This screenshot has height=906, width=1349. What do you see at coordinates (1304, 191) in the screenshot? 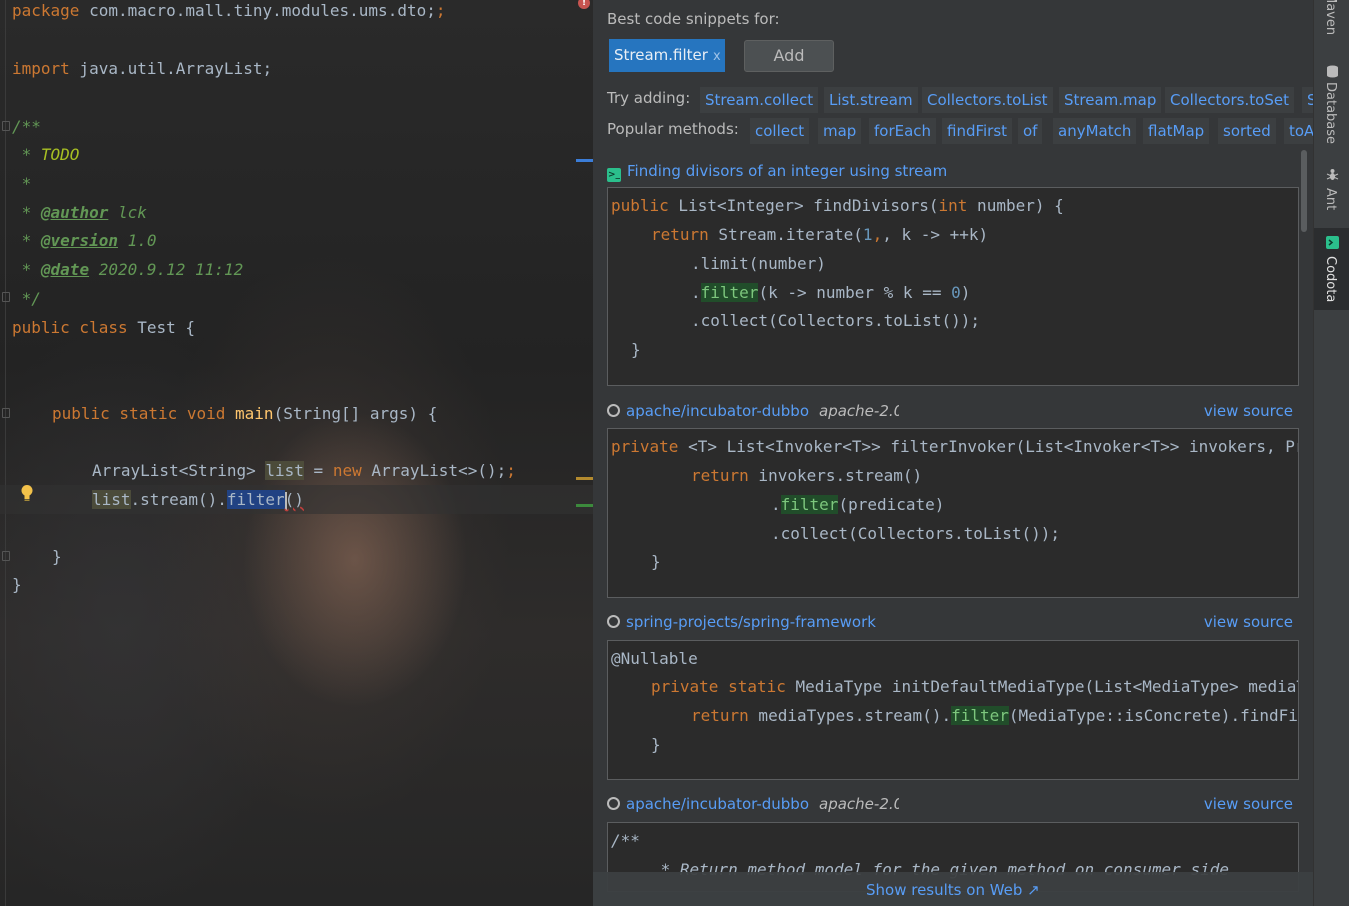
I see `panel-scrollbar` at bounding box center [1304, 191].